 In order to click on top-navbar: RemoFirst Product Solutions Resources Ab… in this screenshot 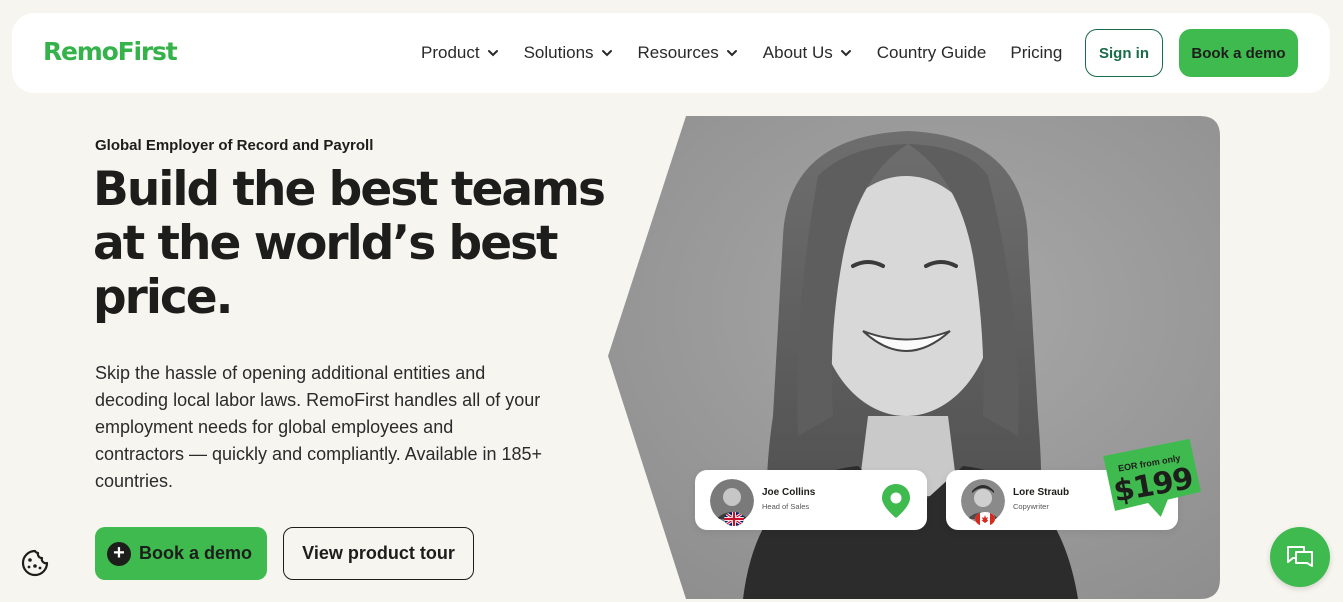, I will do `click(671, 53)`.